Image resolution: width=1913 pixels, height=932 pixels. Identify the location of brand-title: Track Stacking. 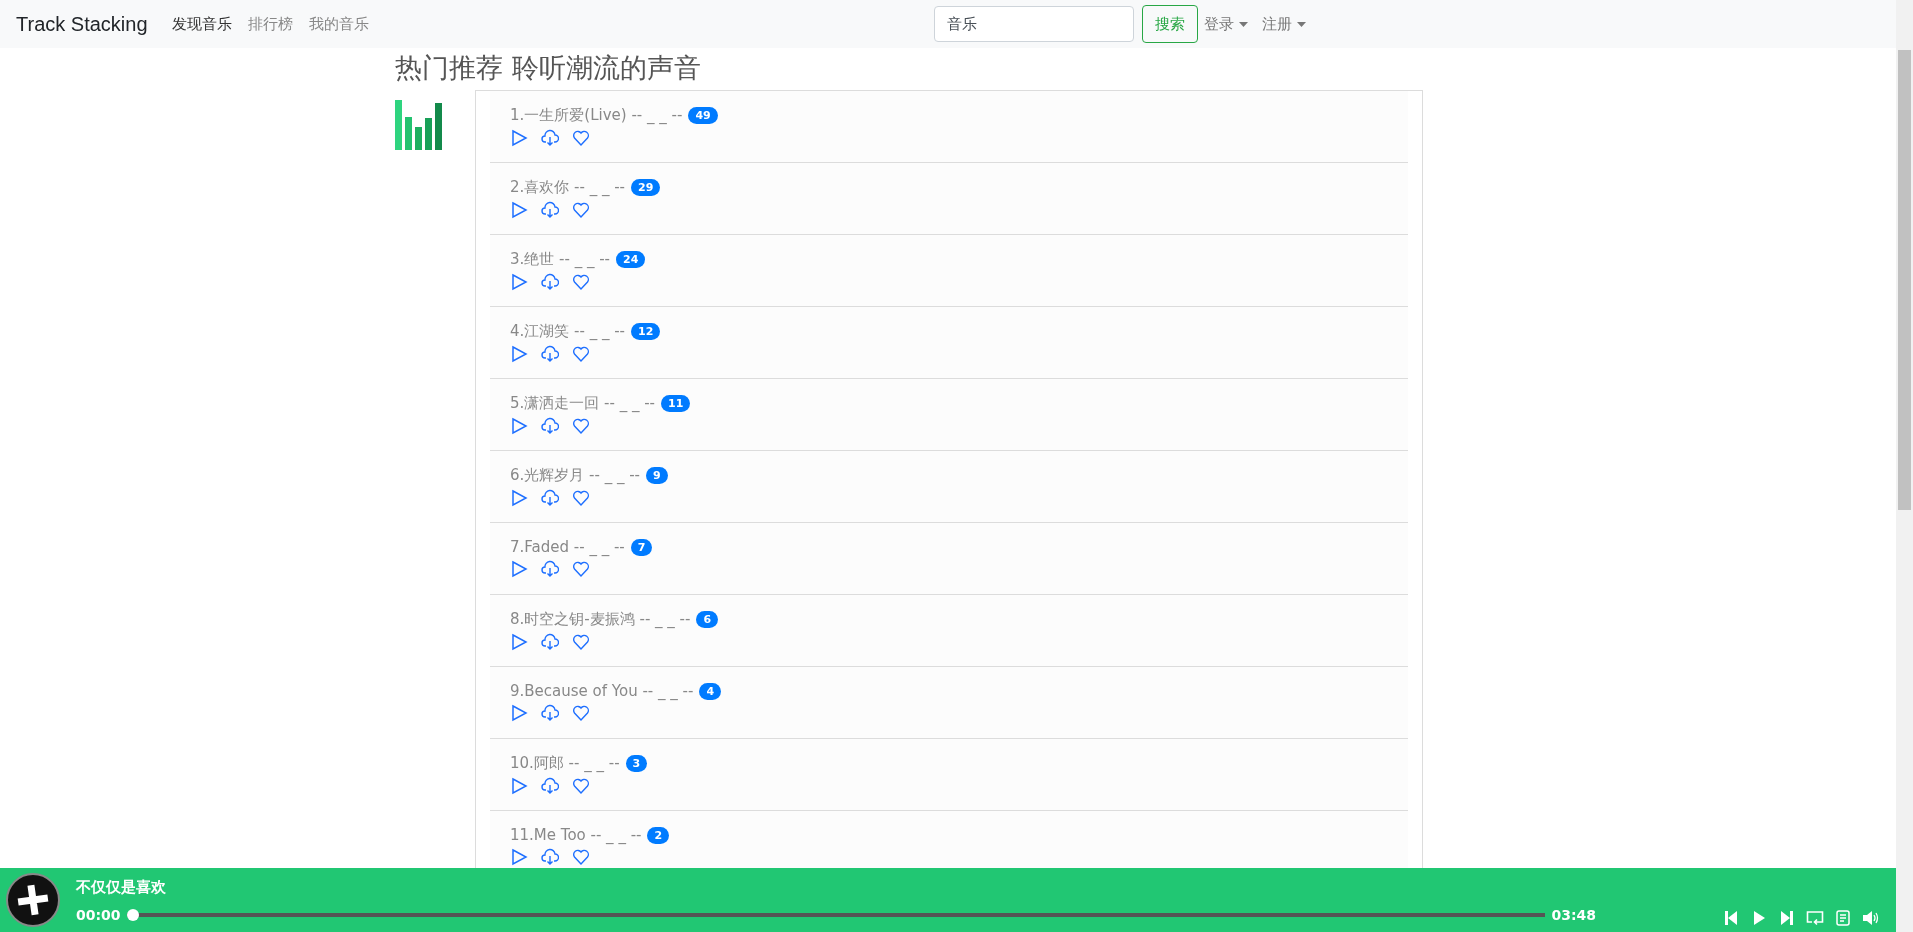
(82, 24).